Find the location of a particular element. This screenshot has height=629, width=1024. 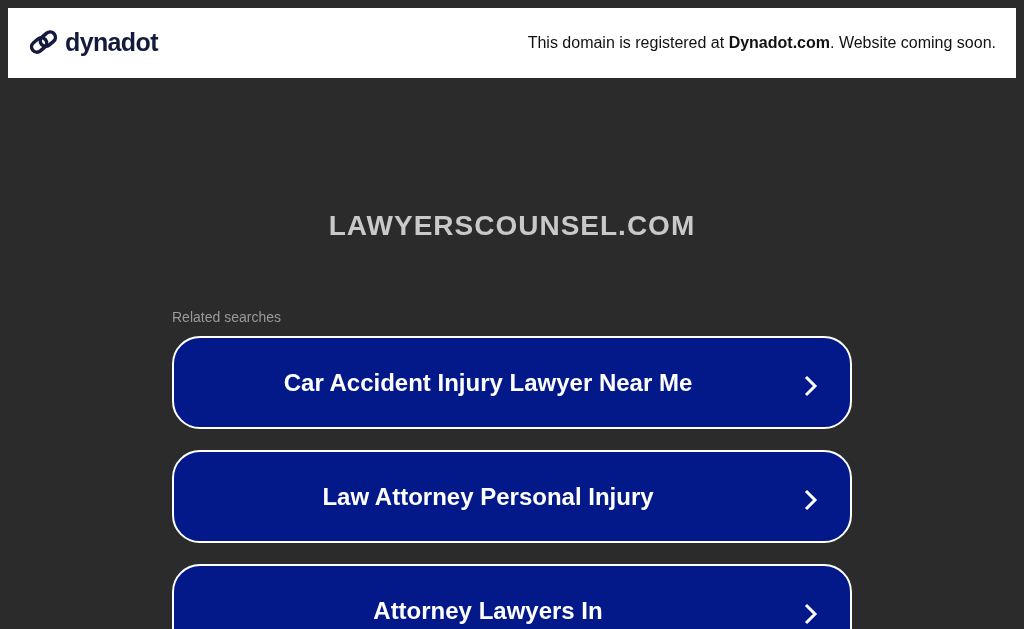

domain-notice: This domain is registered at Dynadot.com. Website coming soon. is located at coordinates (761, 43).